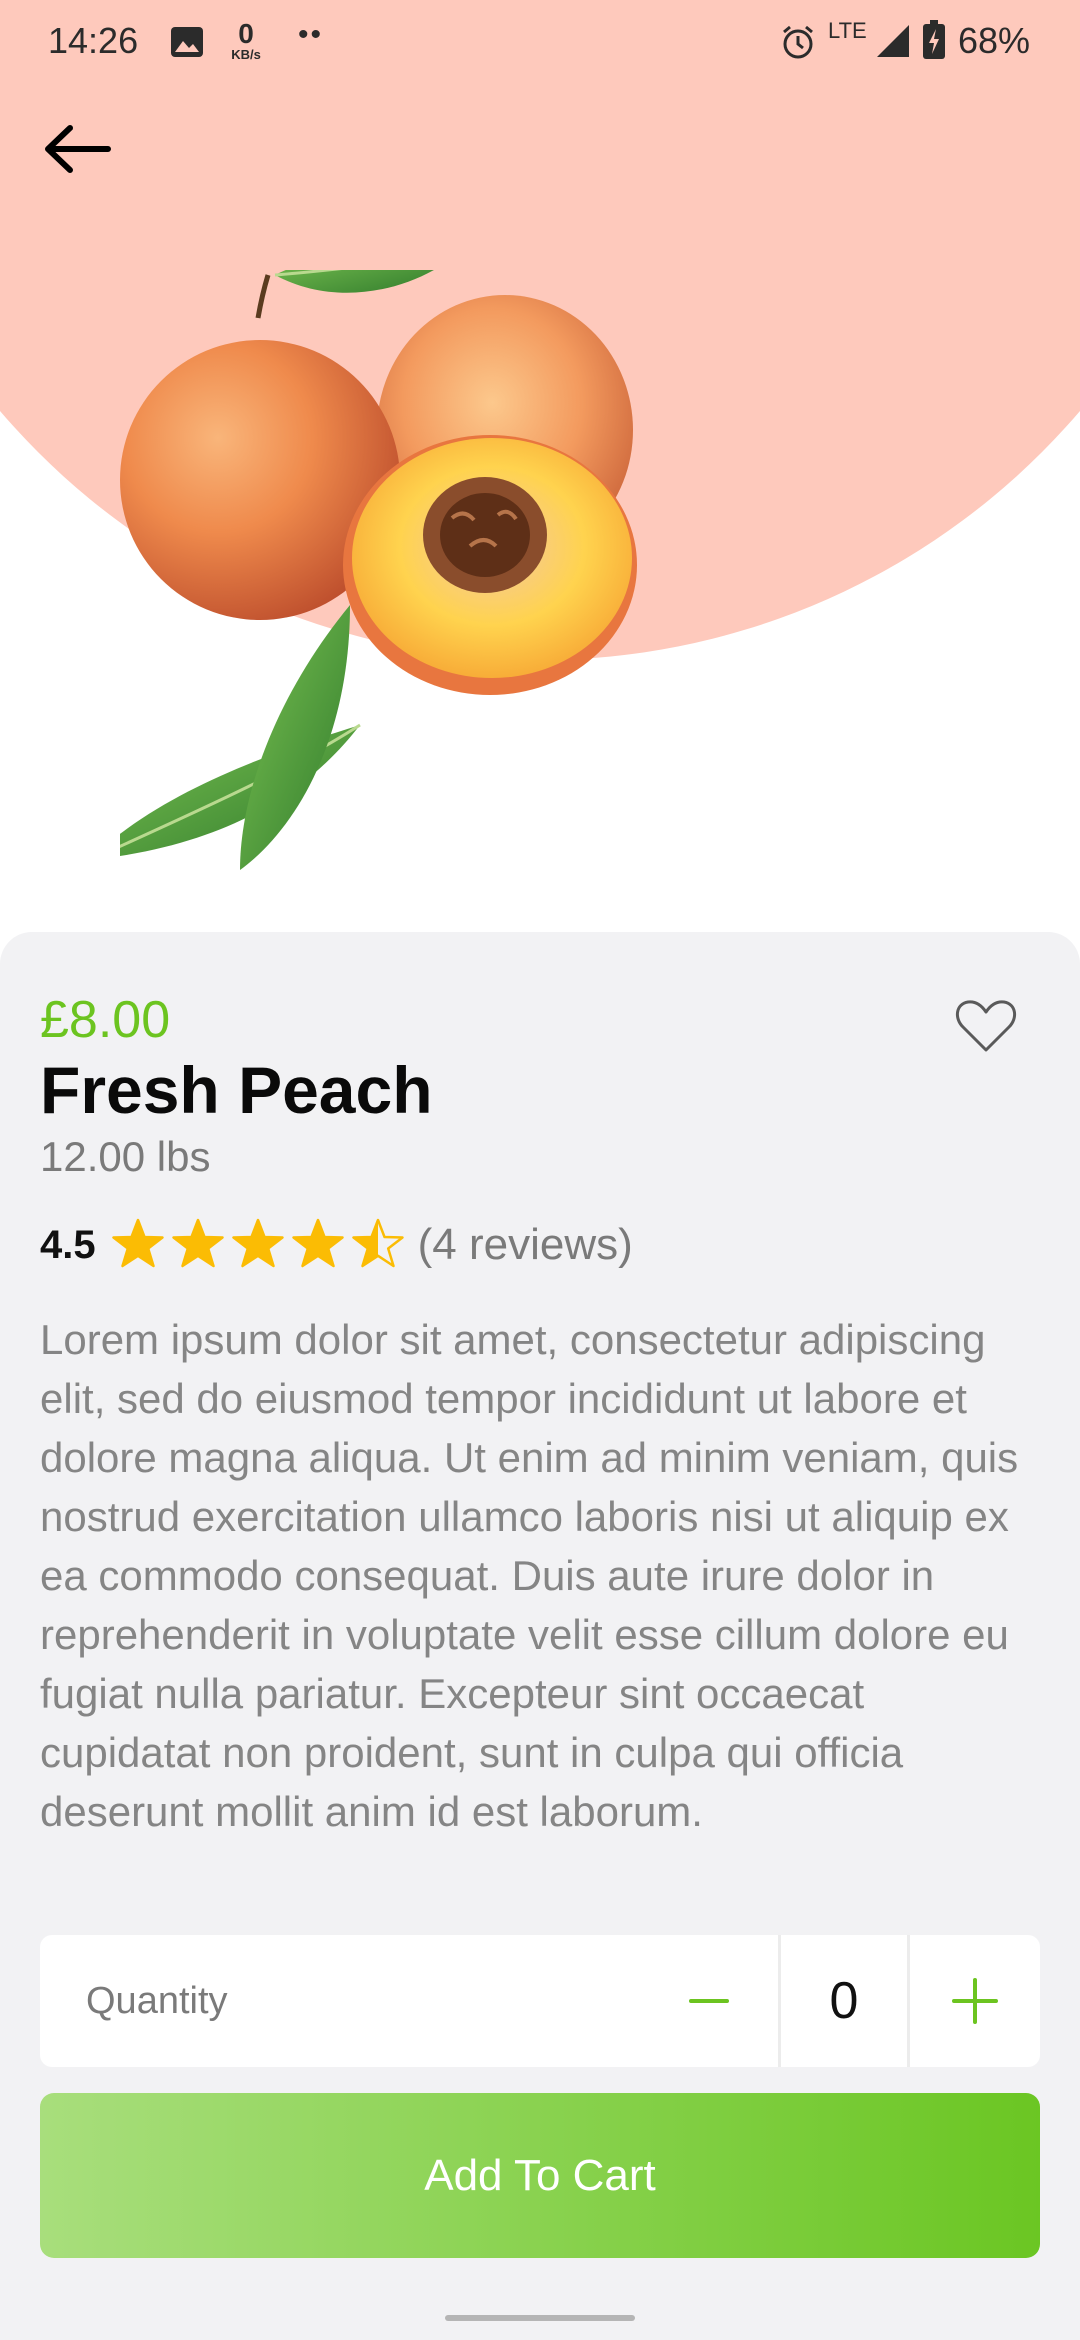 The height and width of the screenshot is (2340, 1080). I want to click on net-speed: 0 KB/s, so click(246, 40).